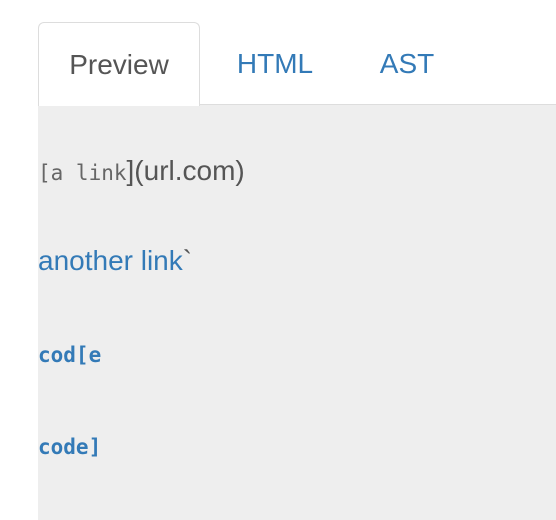 This screenshot has height=520, width=556. Describe the element at coordinates (69, 355) in the screenshot. I see `code-link-1: cod[e` at that location.